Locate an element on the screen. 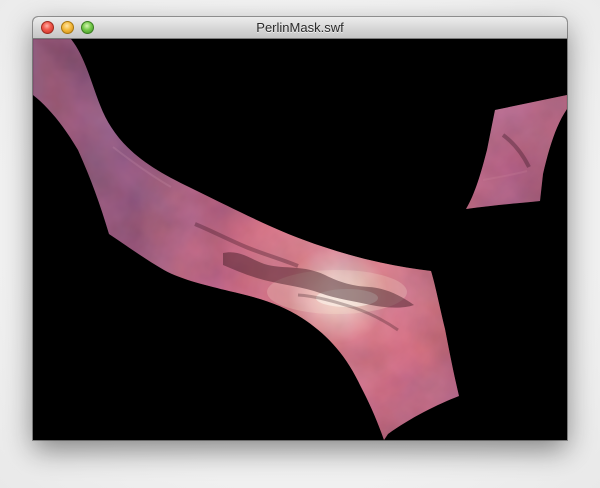 Image resolution: width=600 pixels, height=488 pixels. window-titlebar: PerlinMask.swf is located at coordinates (300, 28).